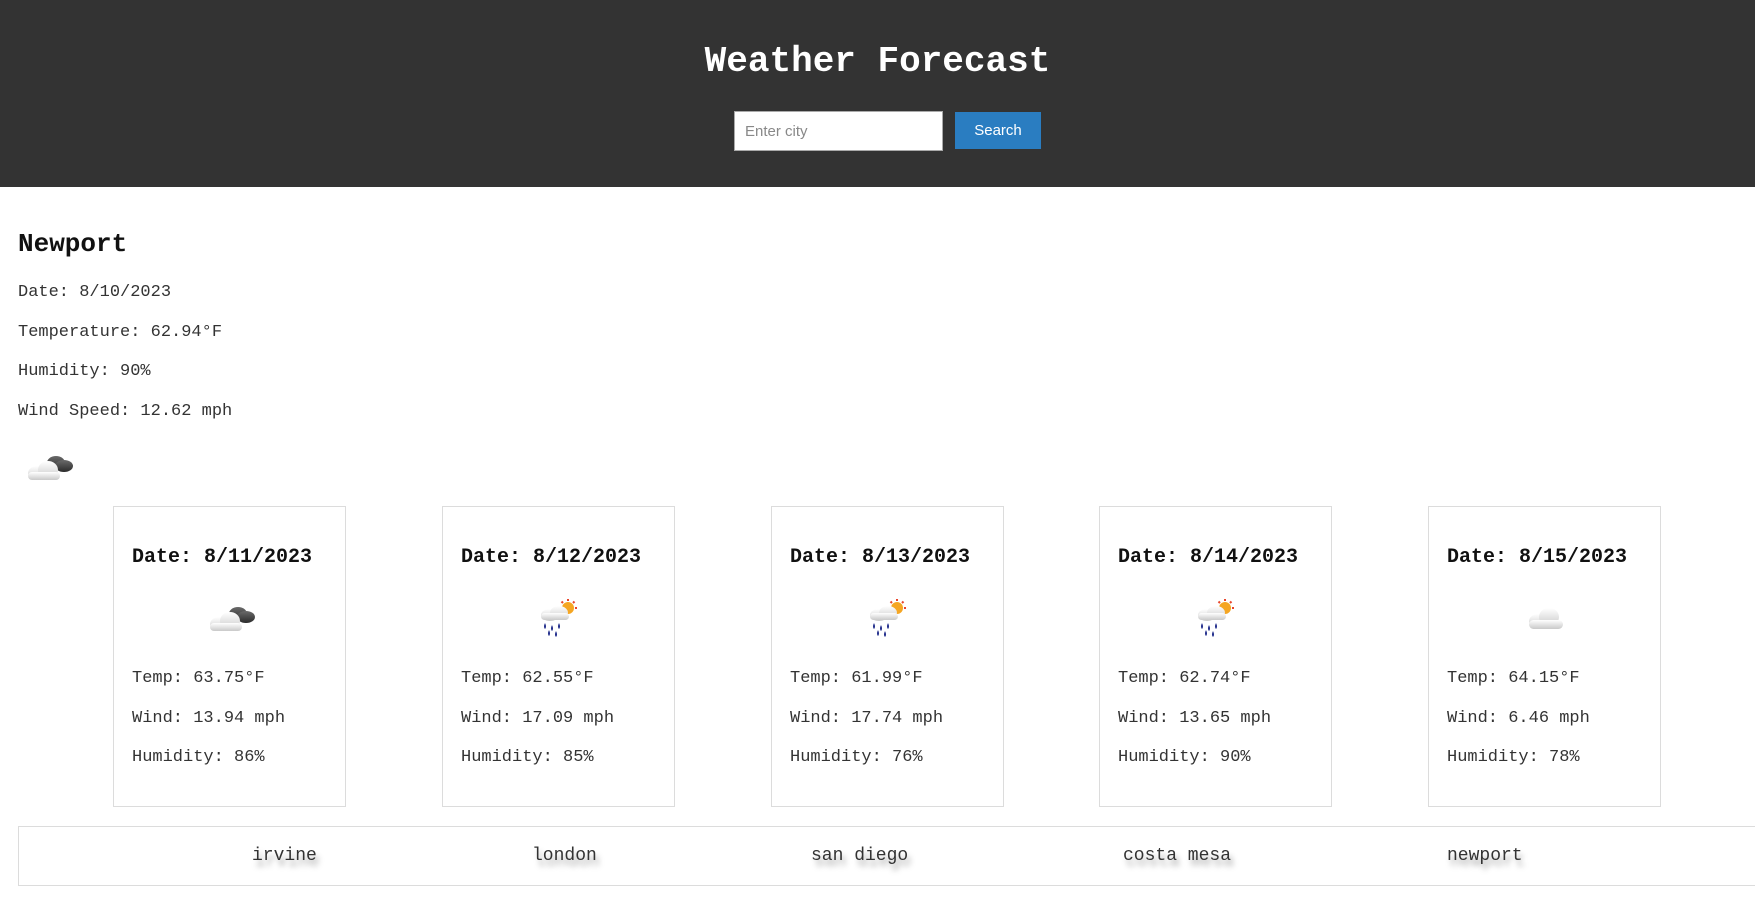  Describe the element at coordinates (538, 718) in the screenshot. I see `forecast-wind: Wind: 17.09 mph` at that location.